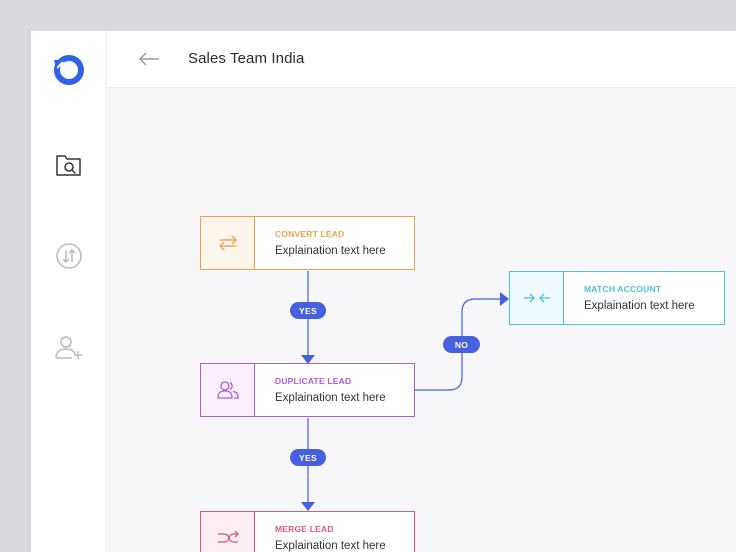 The width and height of the screenshot is (736, 552). Describe the element at coordinates (308, 310) in the screenshot. I see `yes-label-1: YES` at that location.